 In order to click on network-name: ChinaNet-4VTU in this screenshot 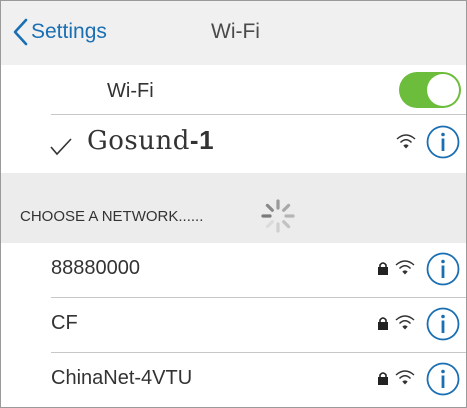, I will do `click(122, 378)`.